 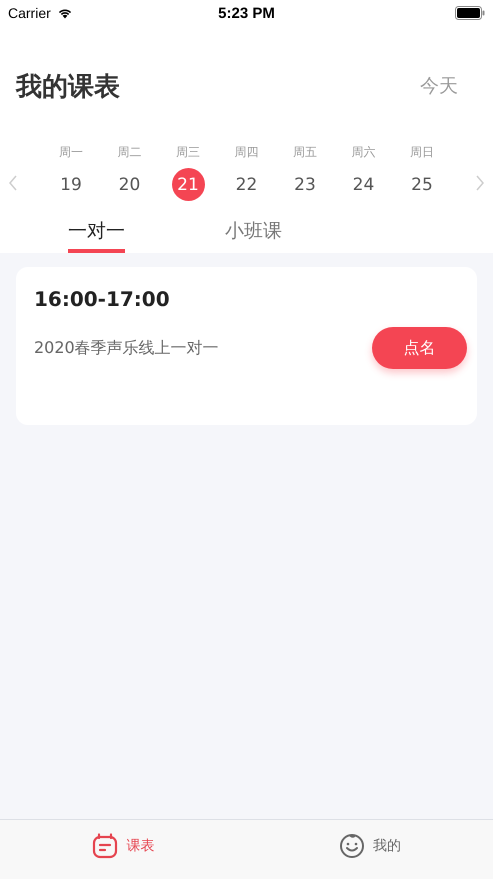 I want to click on lesson-name: 2020春季声乐线上一对一, so click(x=126, y=348).